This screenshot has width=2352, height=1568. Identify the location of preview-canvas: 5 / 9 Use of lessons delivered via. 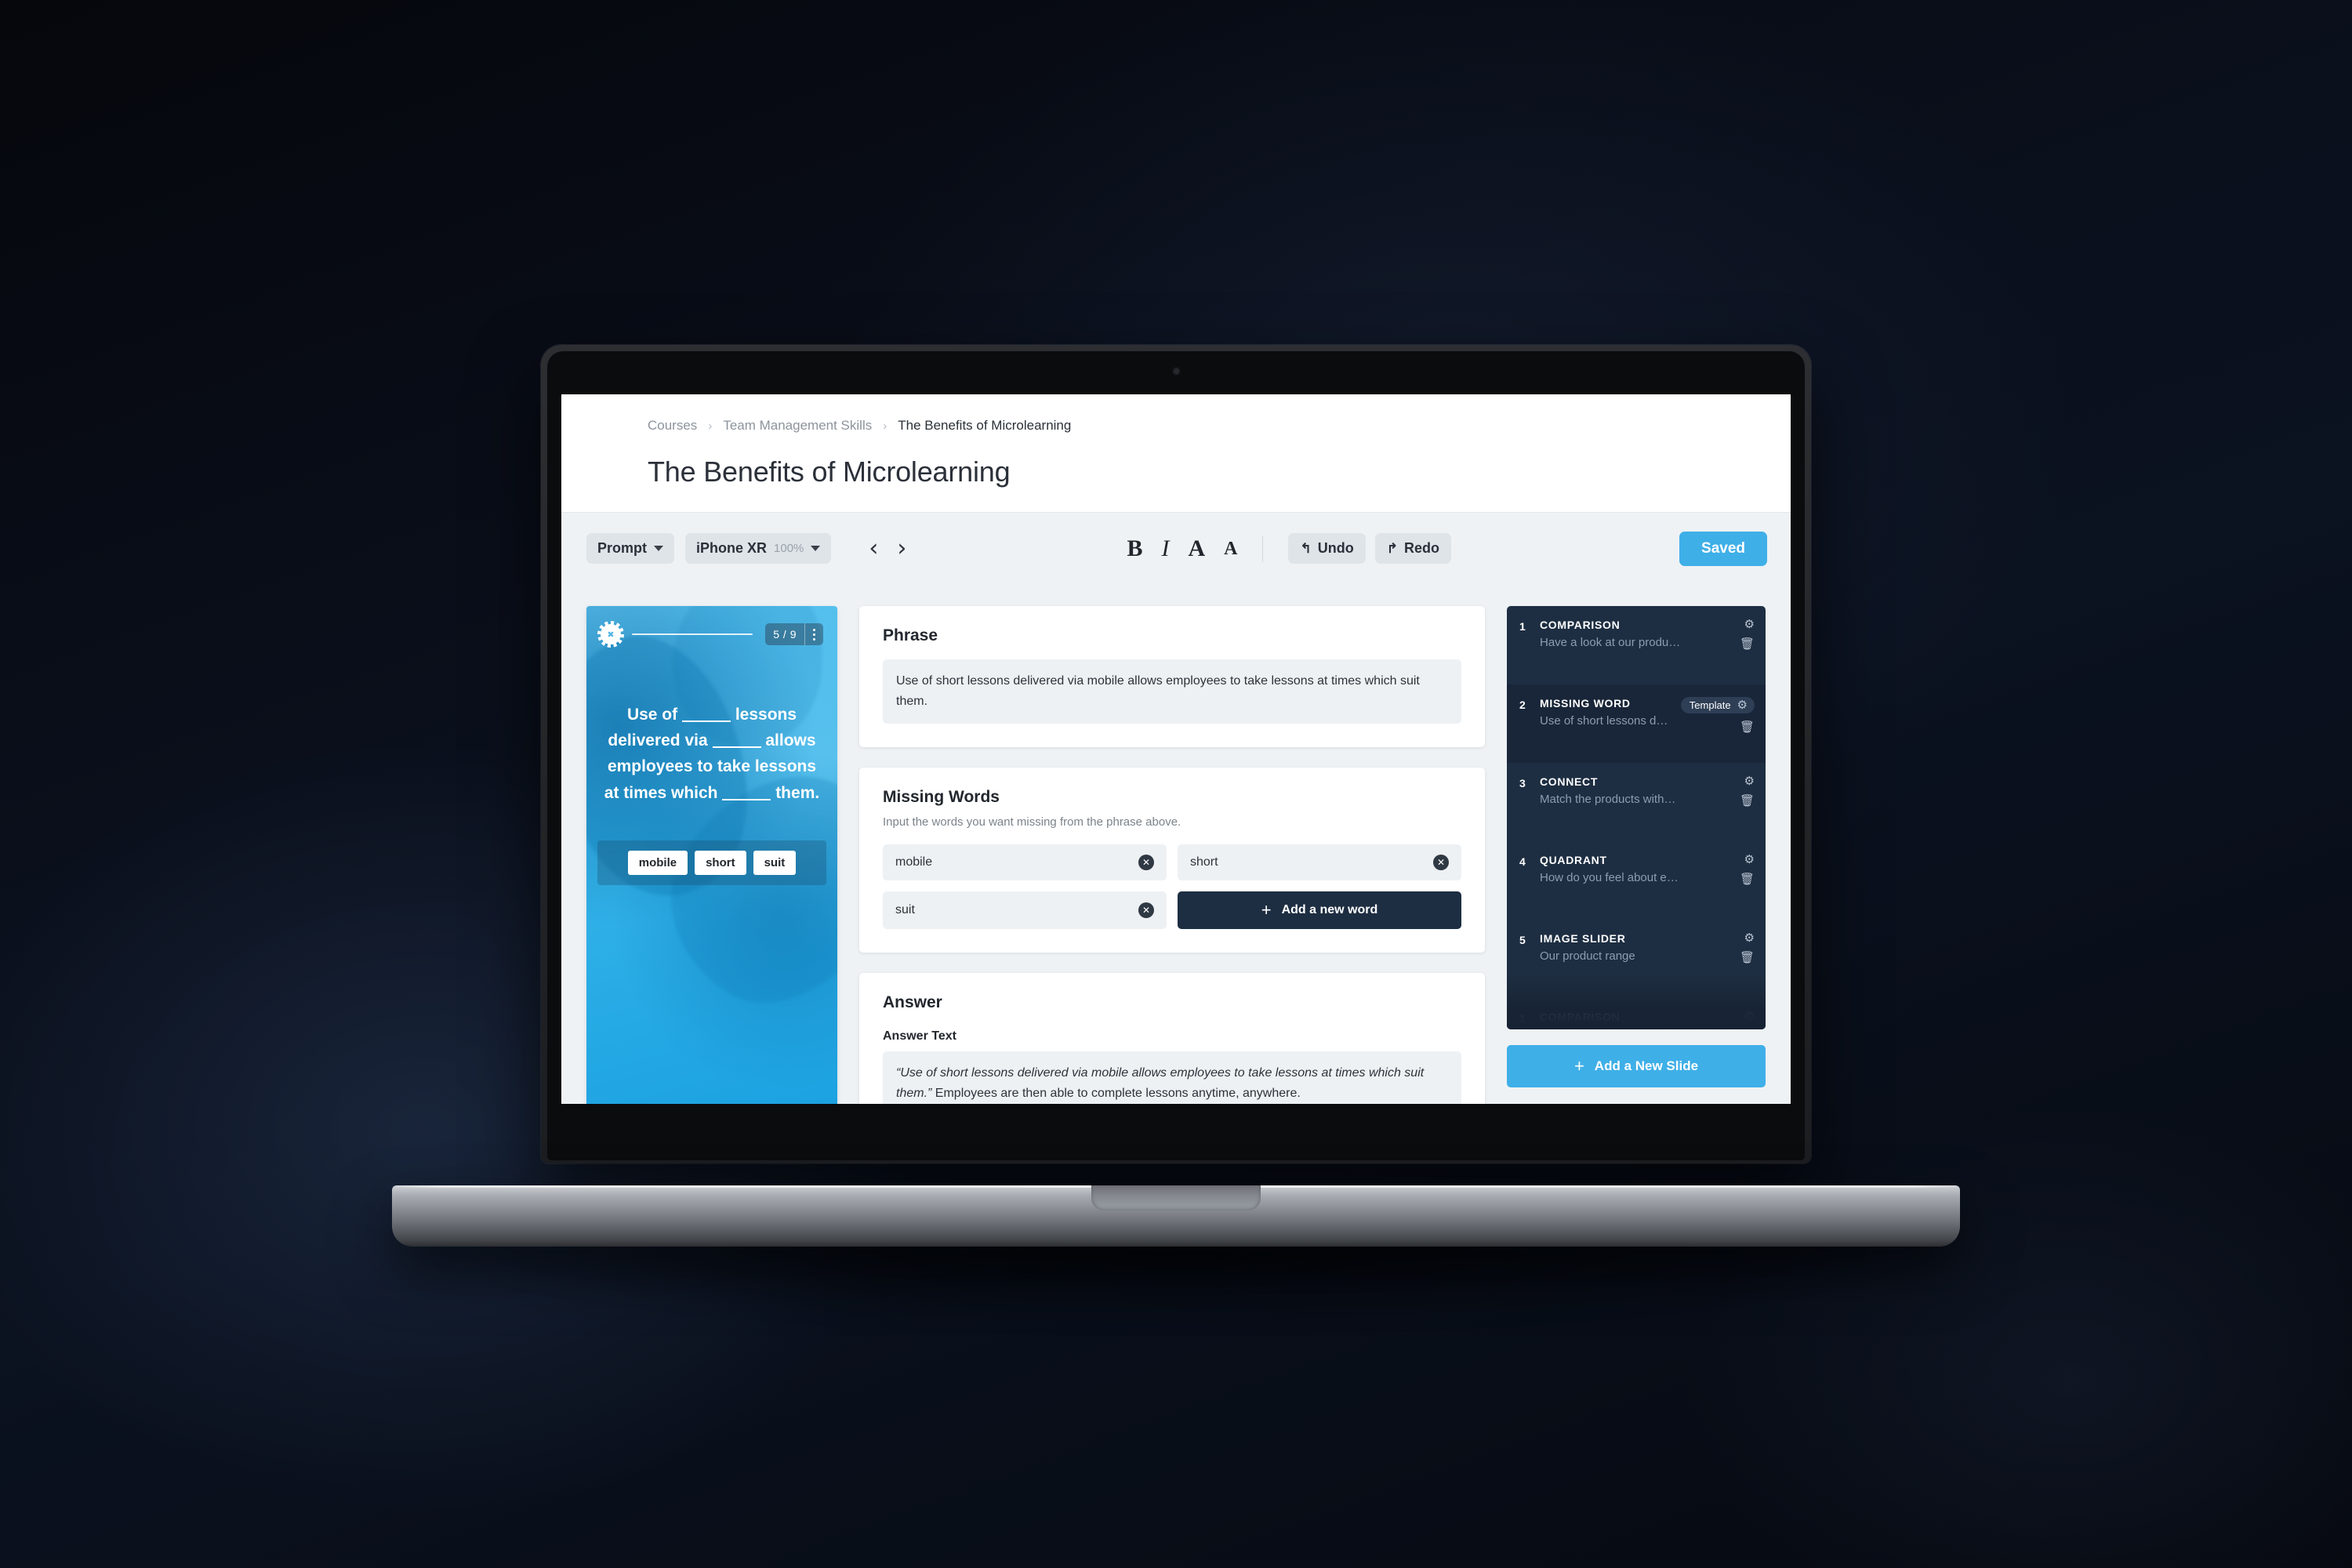
(711, 855).